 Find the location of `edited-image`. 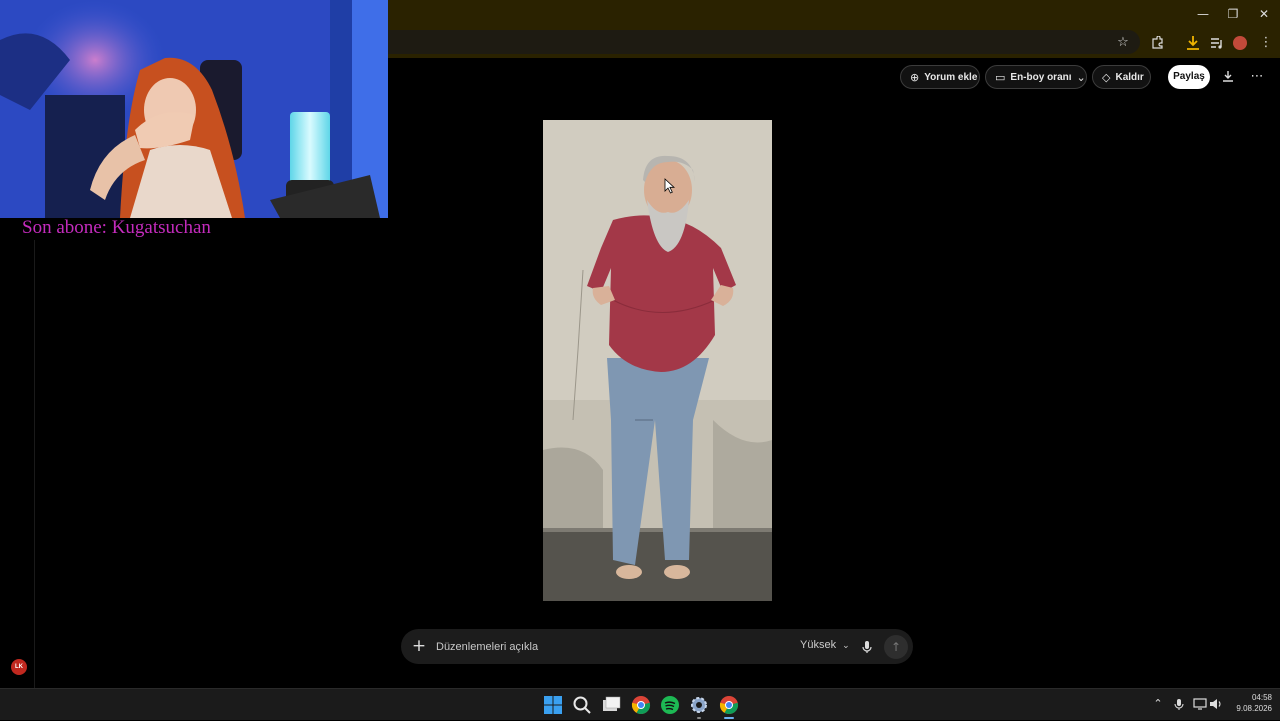

edited-image is located at coordinates (657, 360).